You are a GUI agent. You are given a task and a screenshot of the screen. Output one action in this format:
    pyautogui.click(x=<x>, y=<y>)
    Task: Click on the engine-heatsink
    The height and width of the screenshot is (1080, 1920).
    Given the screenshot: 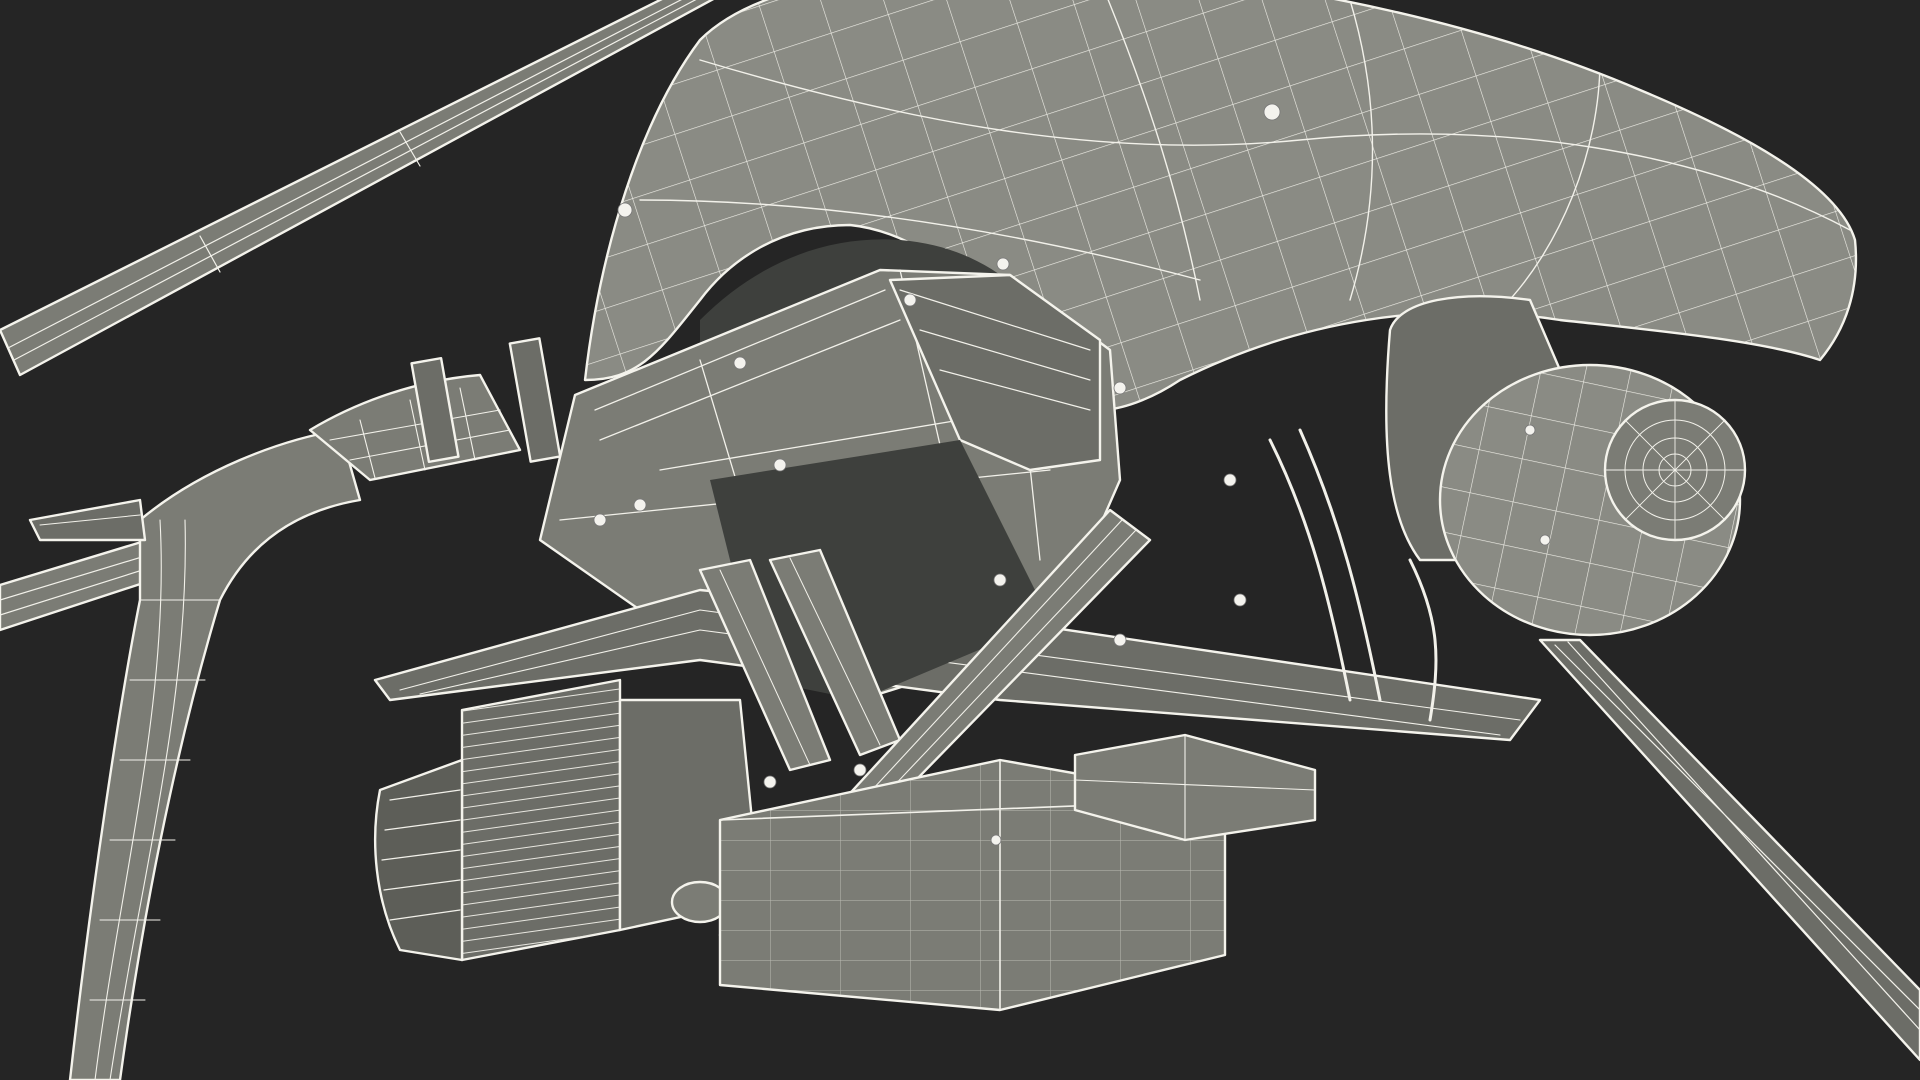 What is the action you would take?
    pyautogui.click(x=497, y=820)
    